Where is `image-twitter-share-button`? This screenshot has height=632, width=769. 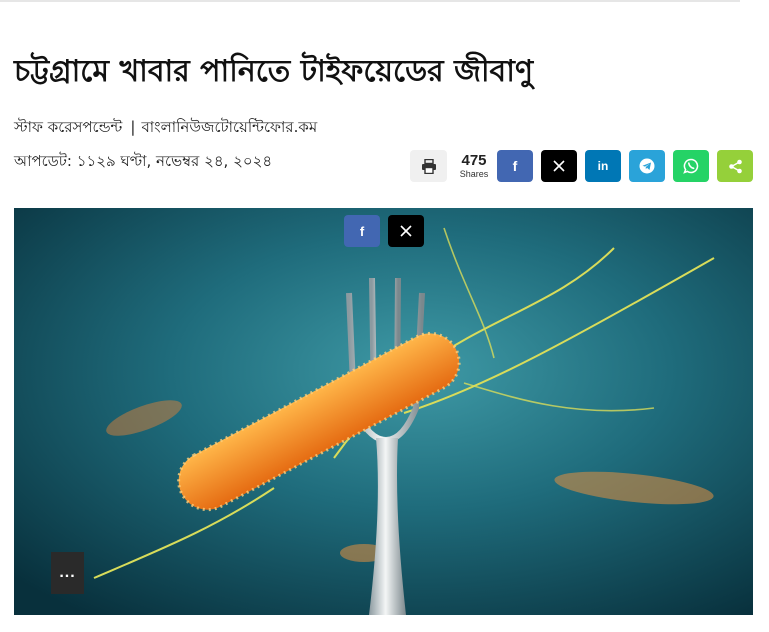
image-twitter-share-button is located at coordinates (406, 231).